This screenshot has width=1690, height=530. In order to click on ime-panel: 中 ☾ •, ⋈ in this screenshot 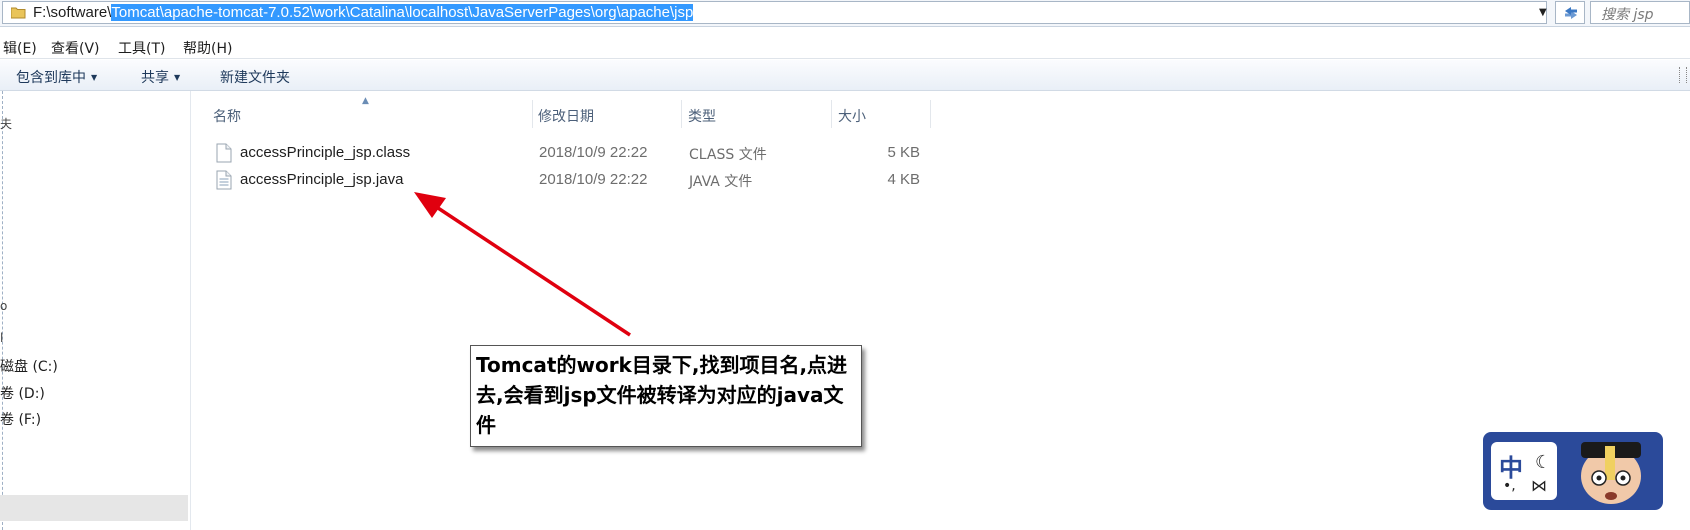, I will do `click(1524, 471)`.